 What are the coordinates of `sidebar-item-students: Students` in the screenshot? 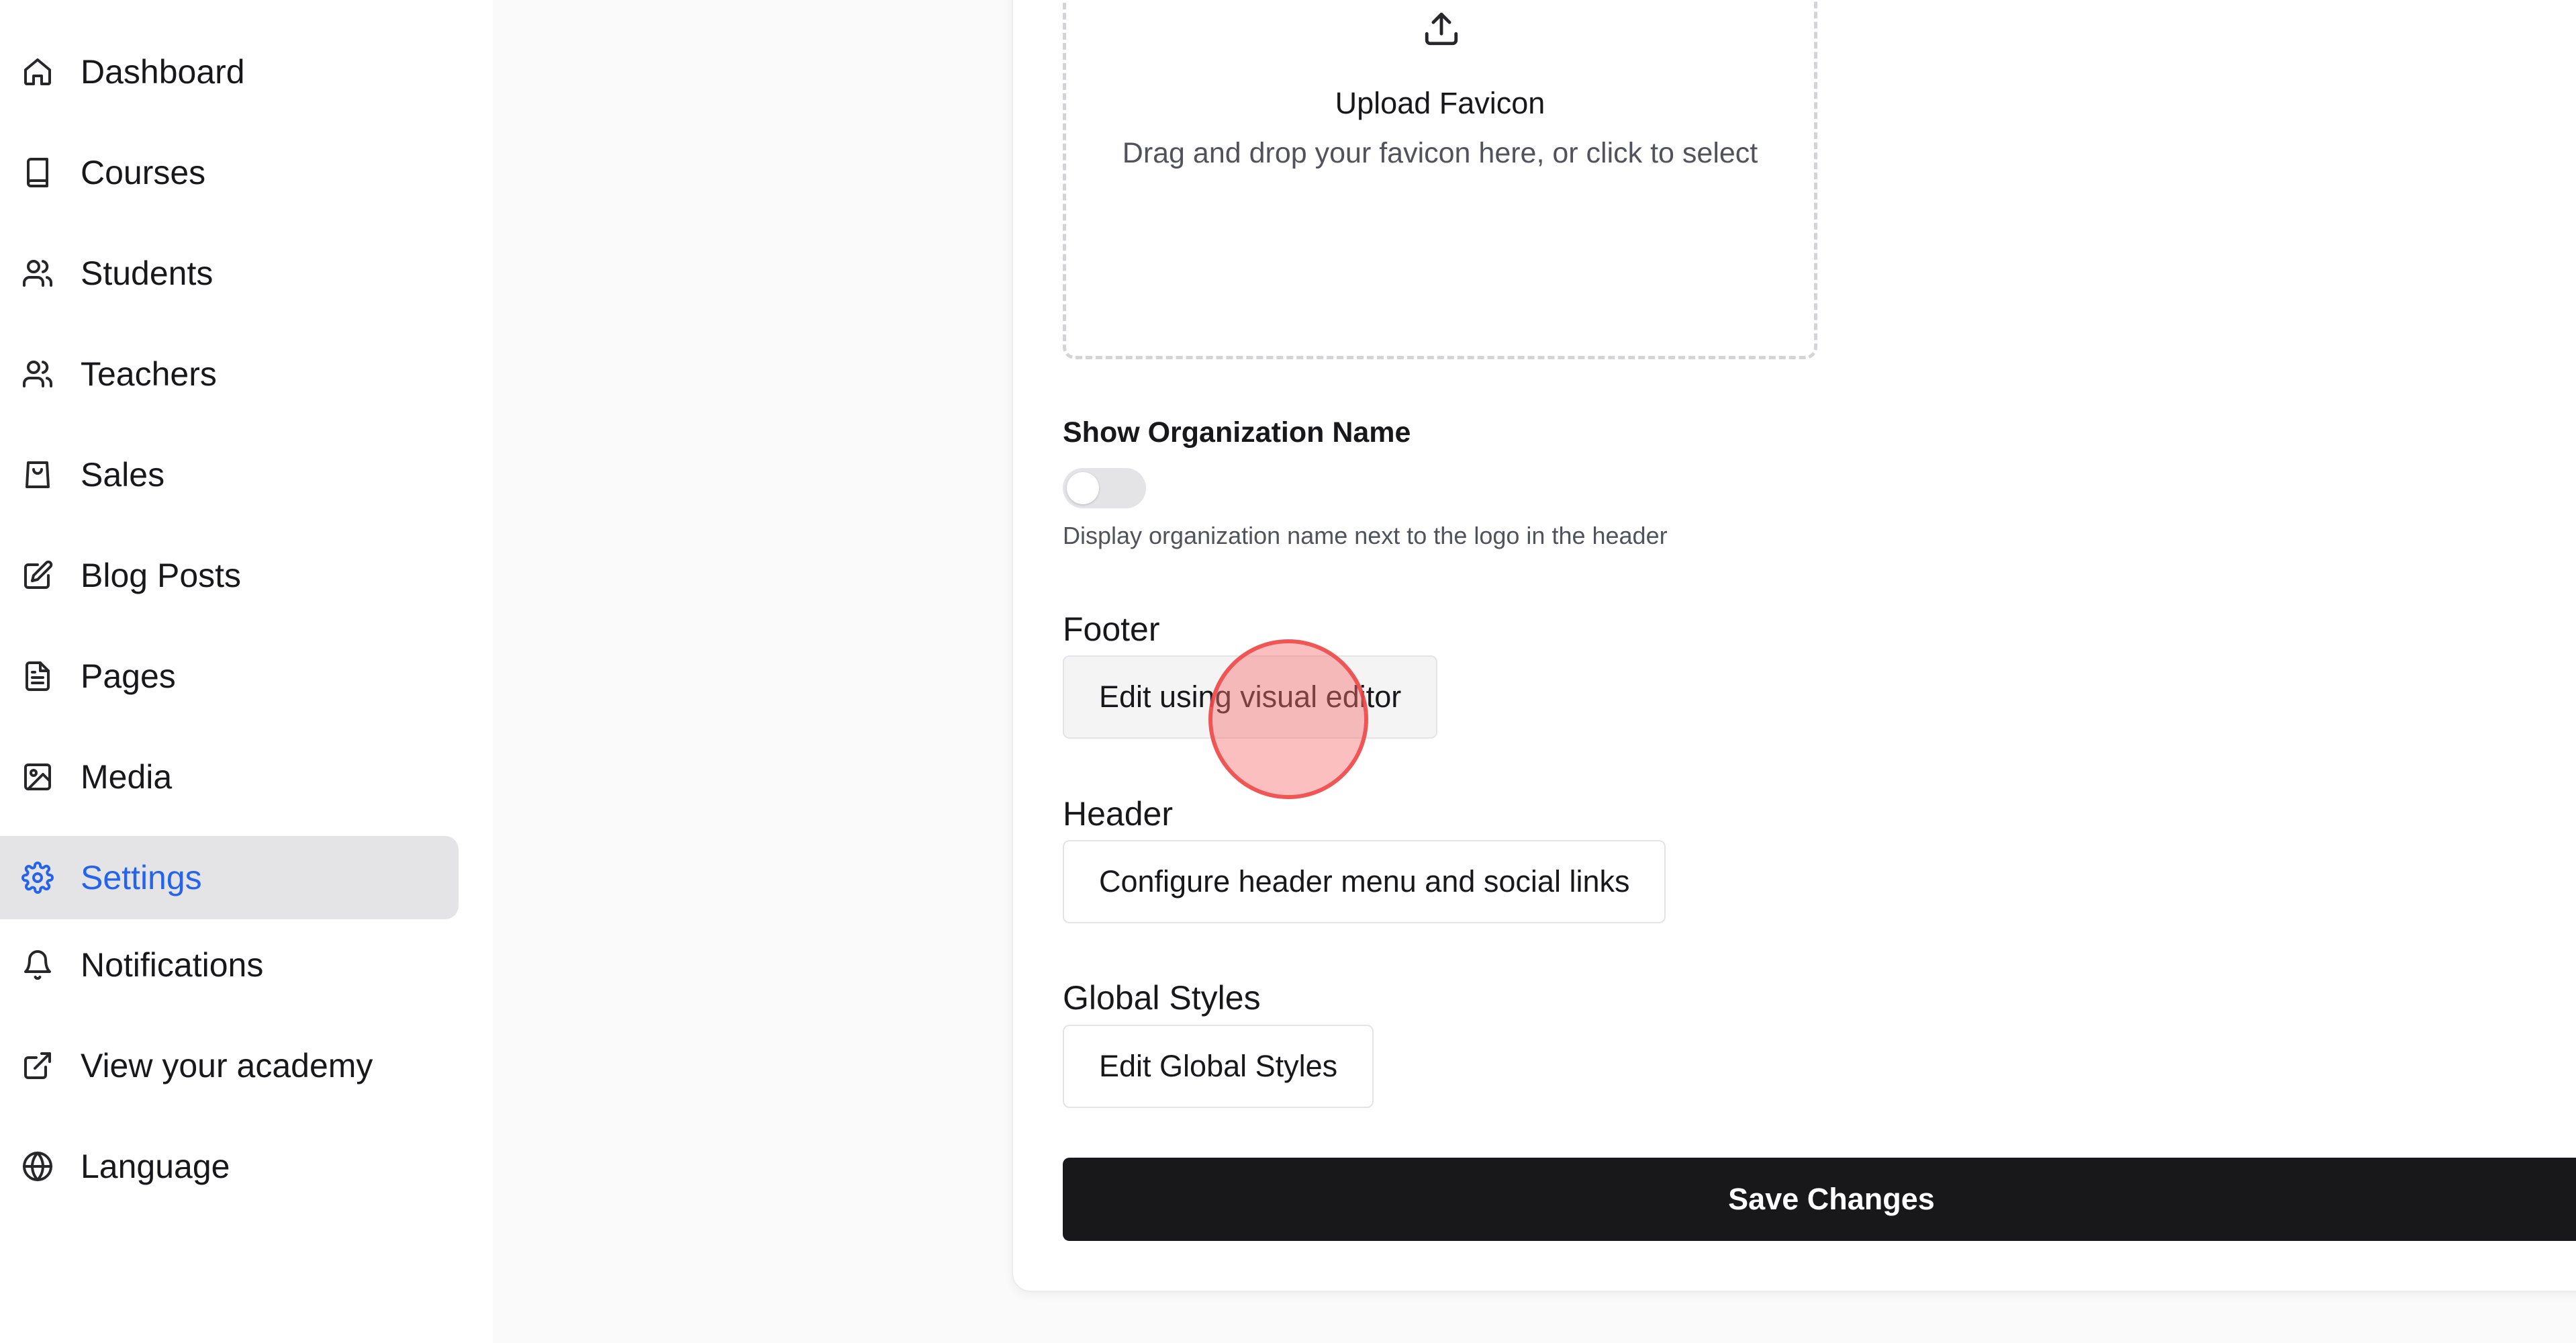 It's located at (229, 274).